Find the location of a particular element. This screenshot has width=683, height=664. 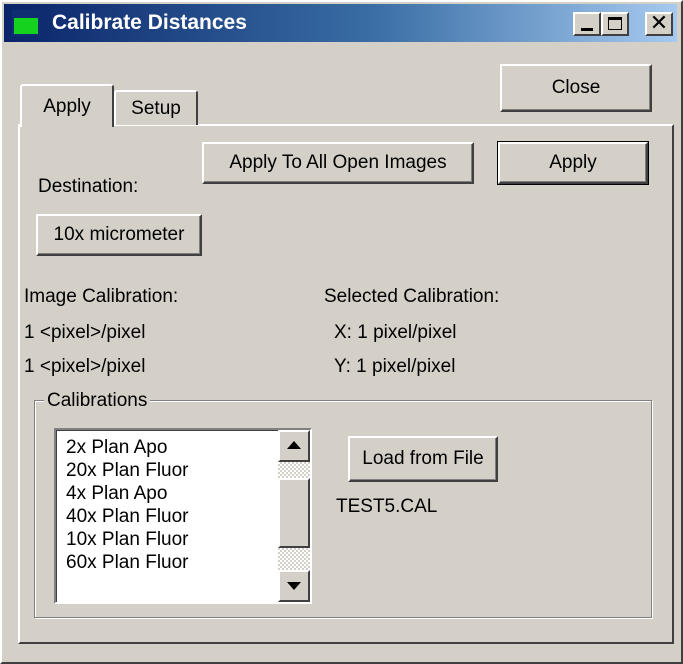

scroll-thumb is located at coordinates (294, 513).